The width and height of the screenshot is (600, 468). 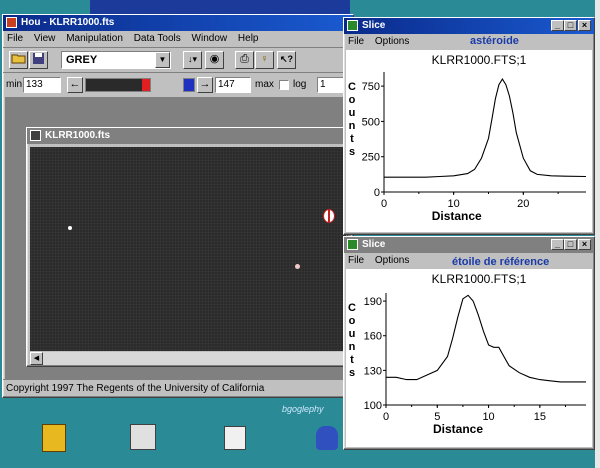 I want to click on hou-app-icon, so click(x=11, y=22).